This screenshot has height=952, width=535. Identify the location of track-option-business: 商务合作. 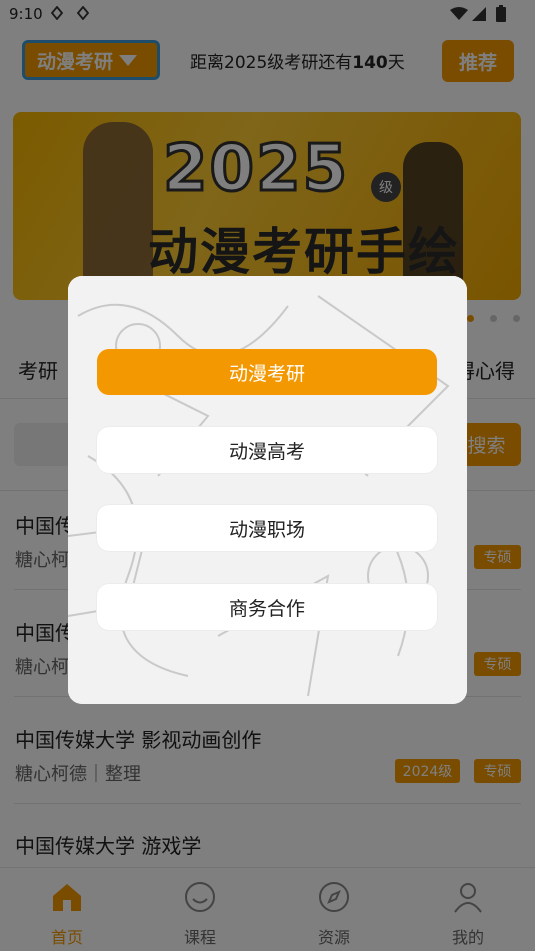
(267, 607).